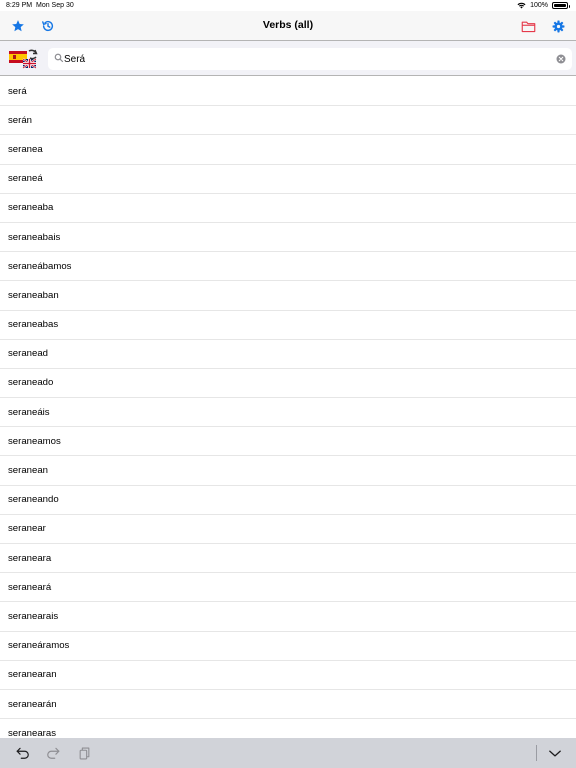  I want to click on wifi-icon, so click(521, 5).